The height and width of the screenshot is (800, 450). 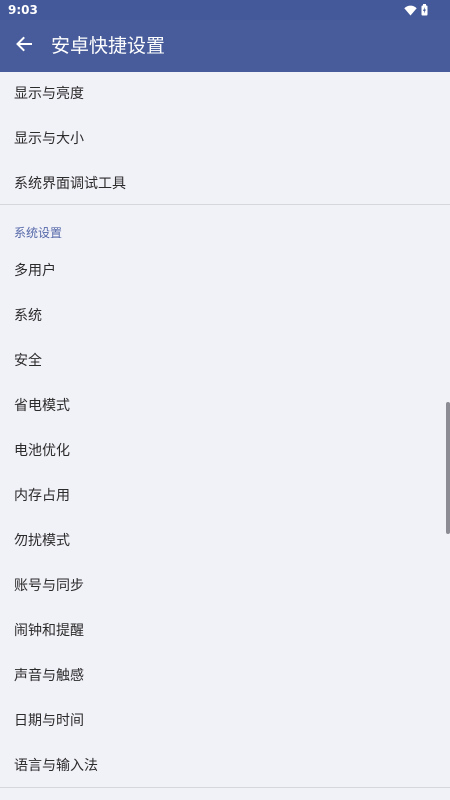 I want to click on list-item-label: 系统, so click(x=28, y=316).